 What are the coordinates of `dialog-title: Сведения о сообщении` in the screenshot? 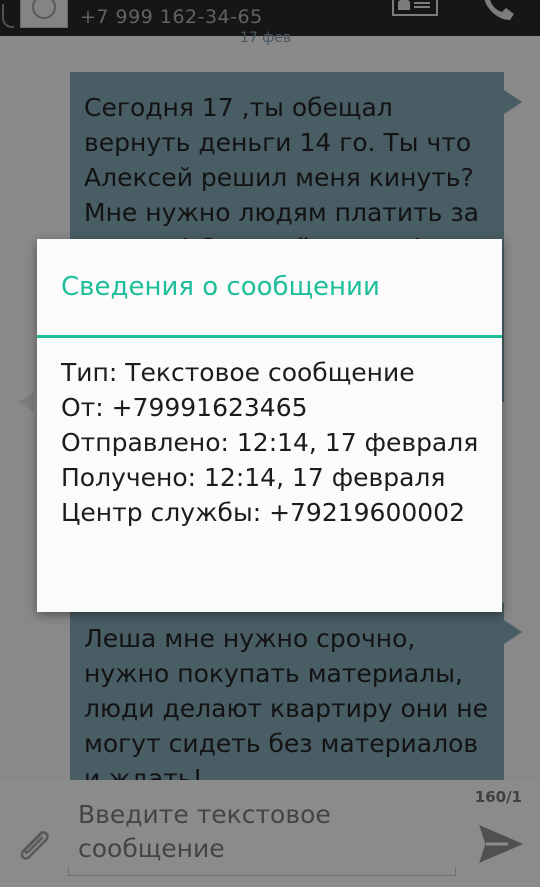 It's located at (220, 287).